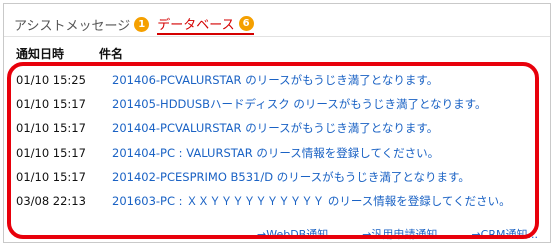 The width and height of the screenshot is (555, 247). What do you see at coordinates (196, 25) in the screenshot?
I see `tab-database-label: データベース` at bounding box center [196, 25].